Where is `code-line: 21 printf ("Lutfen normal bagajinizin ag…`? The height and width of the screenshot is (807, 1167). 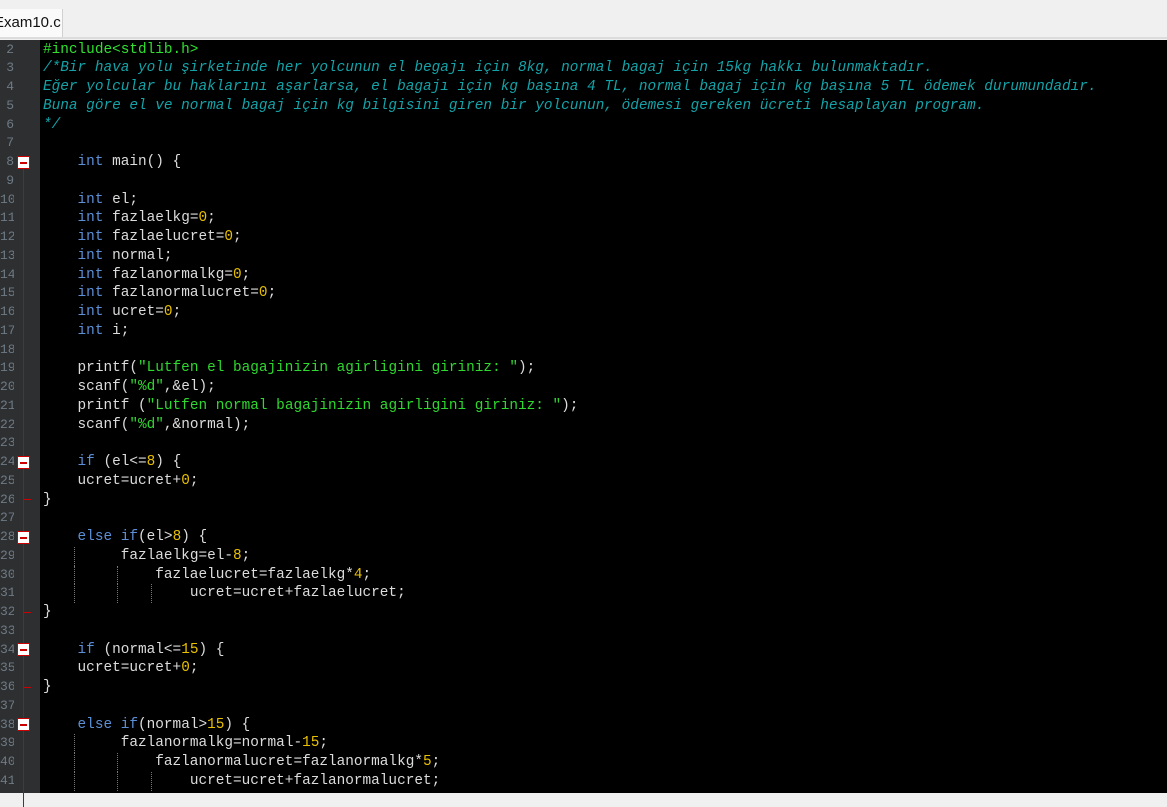
code-line: 21 printf ("Lutfen normal bagajinizin ag… is located at coordinates (583, 406).